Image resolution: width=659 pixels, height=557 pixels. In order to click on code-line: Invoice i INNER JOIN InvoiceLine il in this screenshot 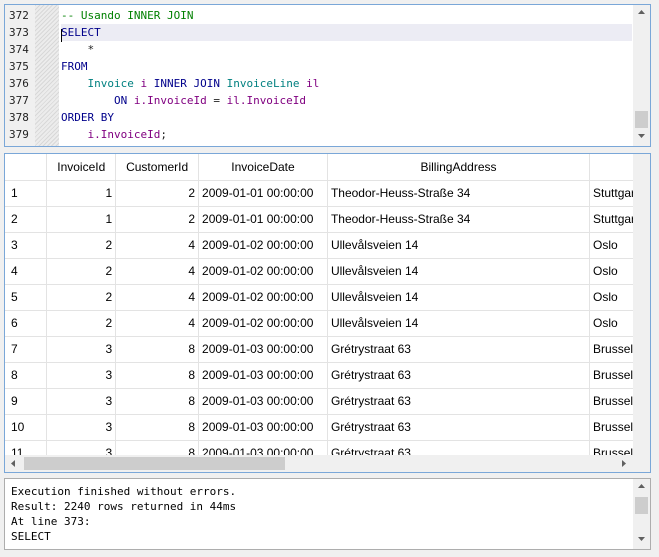, I will do `click(346, 83)`.